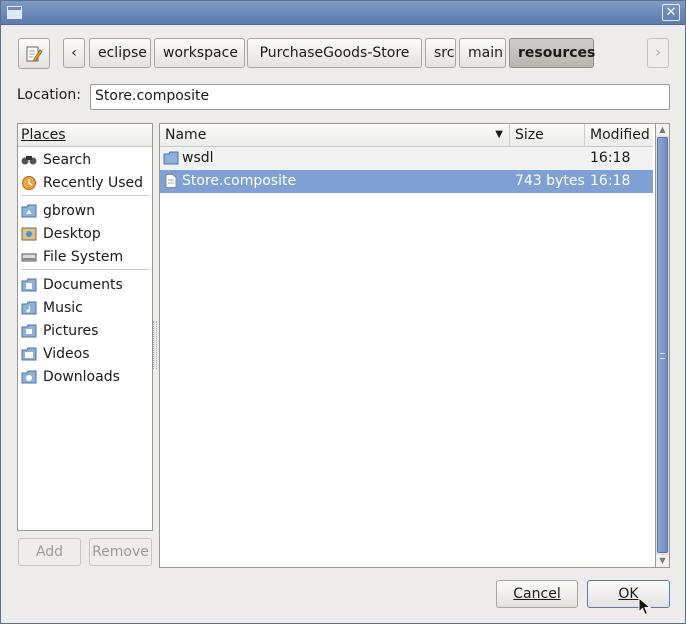 Image resolution: width=686 pixels, height=624 pixels. Describe the element at coordinates (628, 594) in the screenshot. I see `ok-button: OK` at that location.